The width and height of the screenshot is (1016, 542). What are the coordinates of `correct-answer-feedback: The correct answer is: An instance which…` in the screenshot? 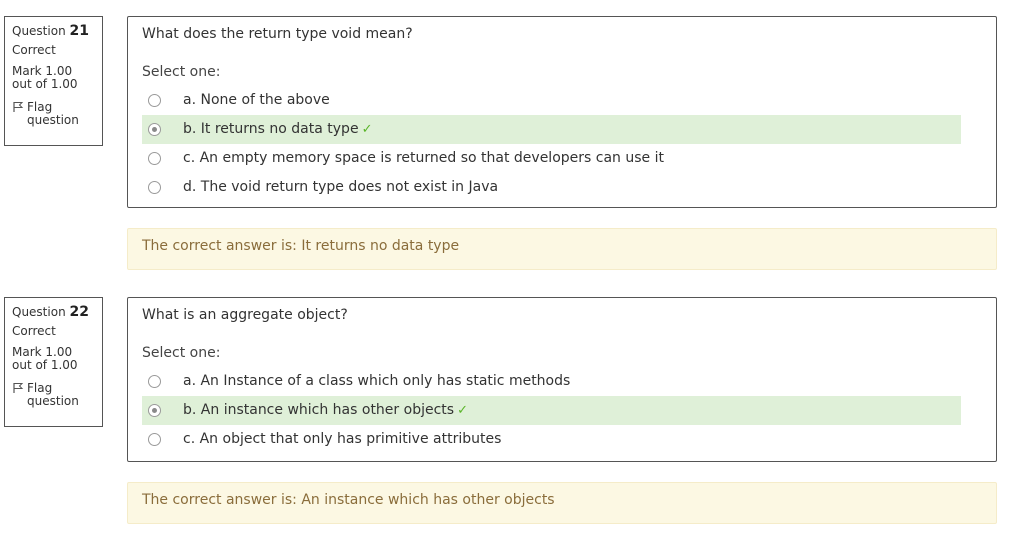 It's located at (562, 503).